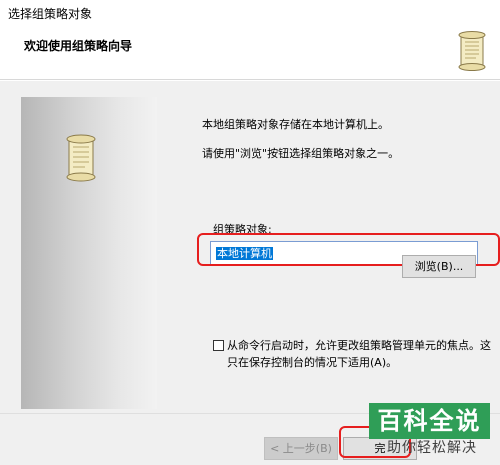  Describe the element at coordinates (250, 53) in the screenshot. I see `wizard-header: 欢迎使用组策略向导` at that location.